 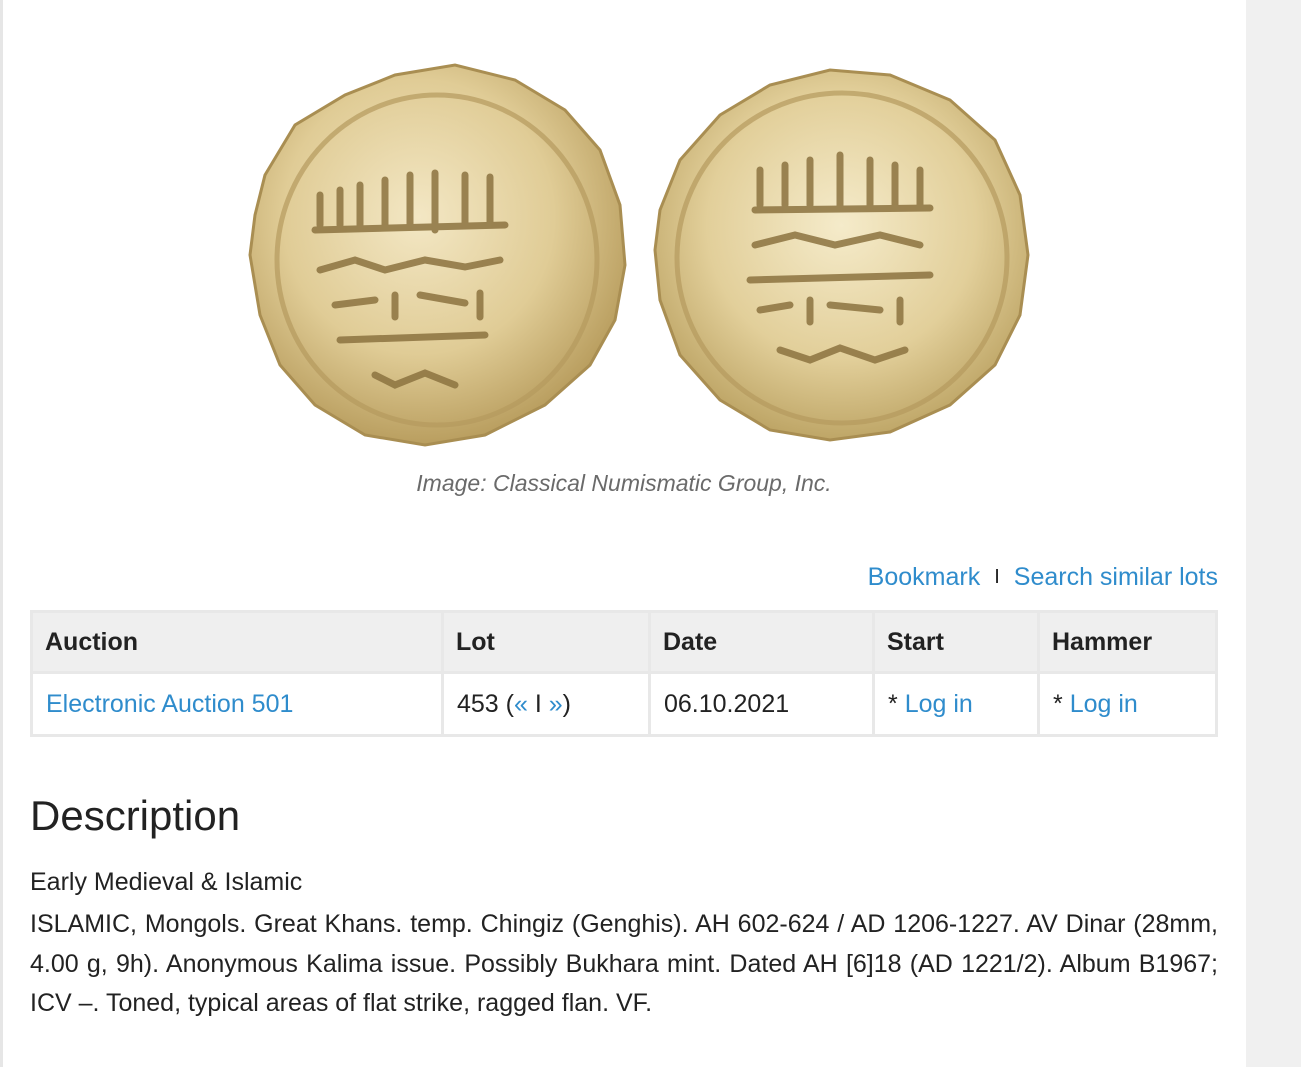 I want to click on cell-hammer: * Log in, so click(x=1127, y=704).